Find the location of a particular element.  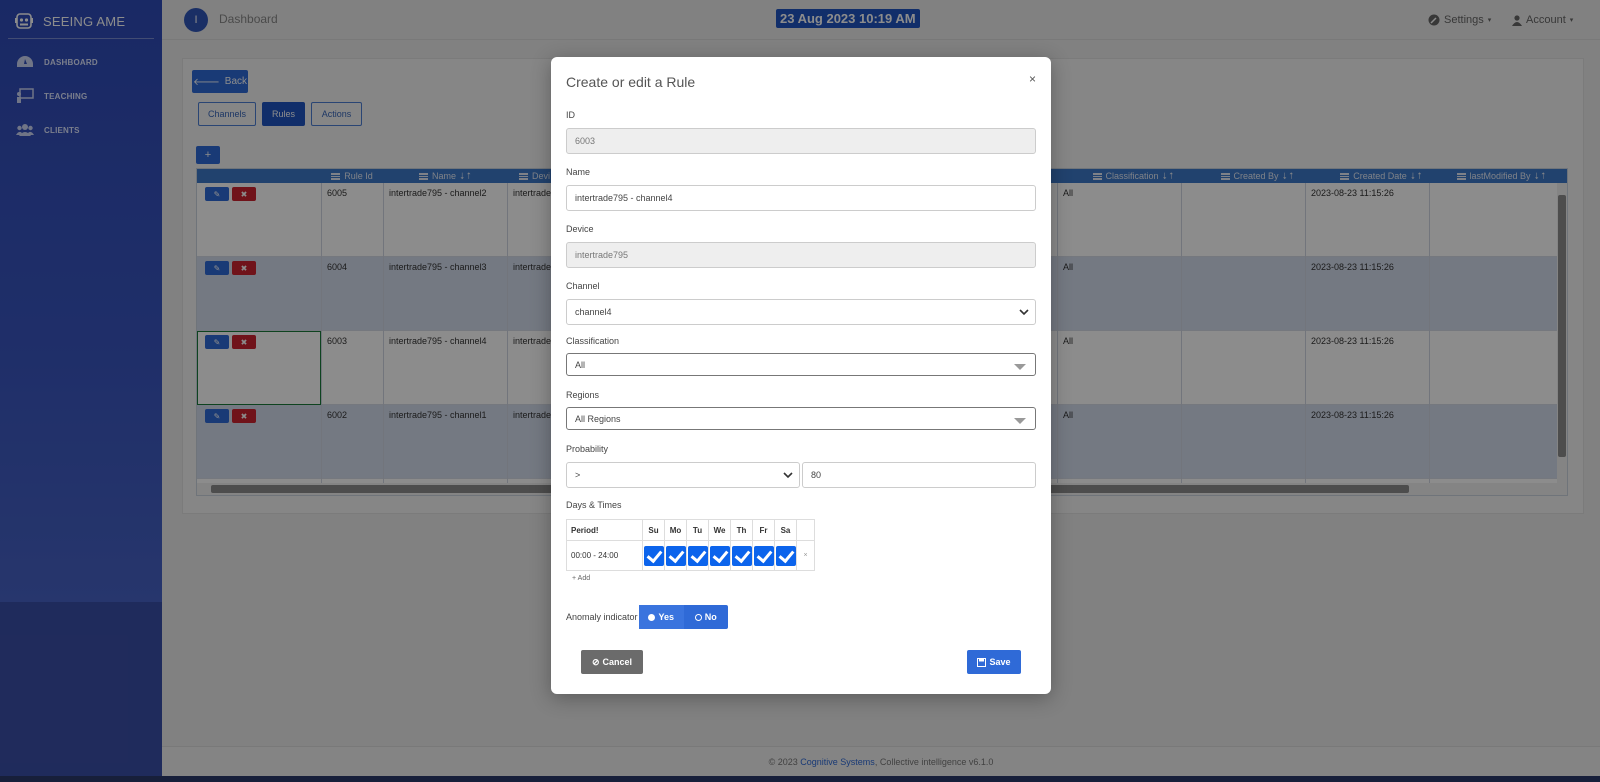

day-header-th: Th is located at coordinates (741, 530).